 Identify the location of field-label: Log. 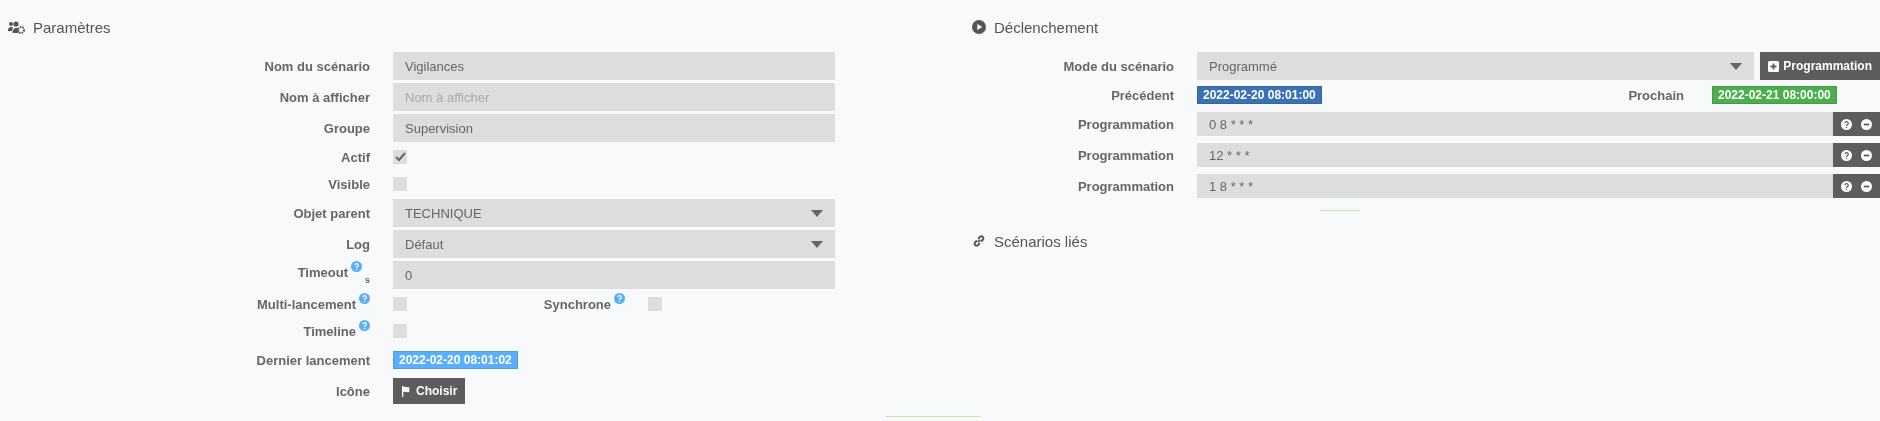
(358, 244).